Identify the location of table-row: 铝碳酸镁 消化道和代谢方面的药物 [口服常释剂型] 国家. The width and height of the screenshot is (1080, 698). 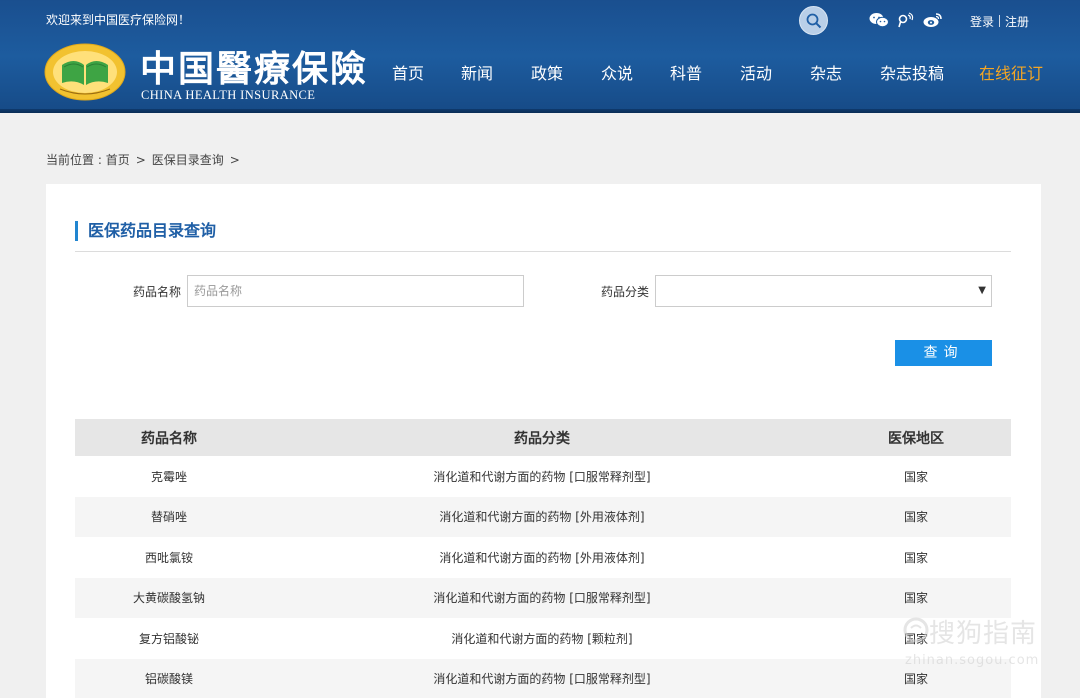
(543, 678).